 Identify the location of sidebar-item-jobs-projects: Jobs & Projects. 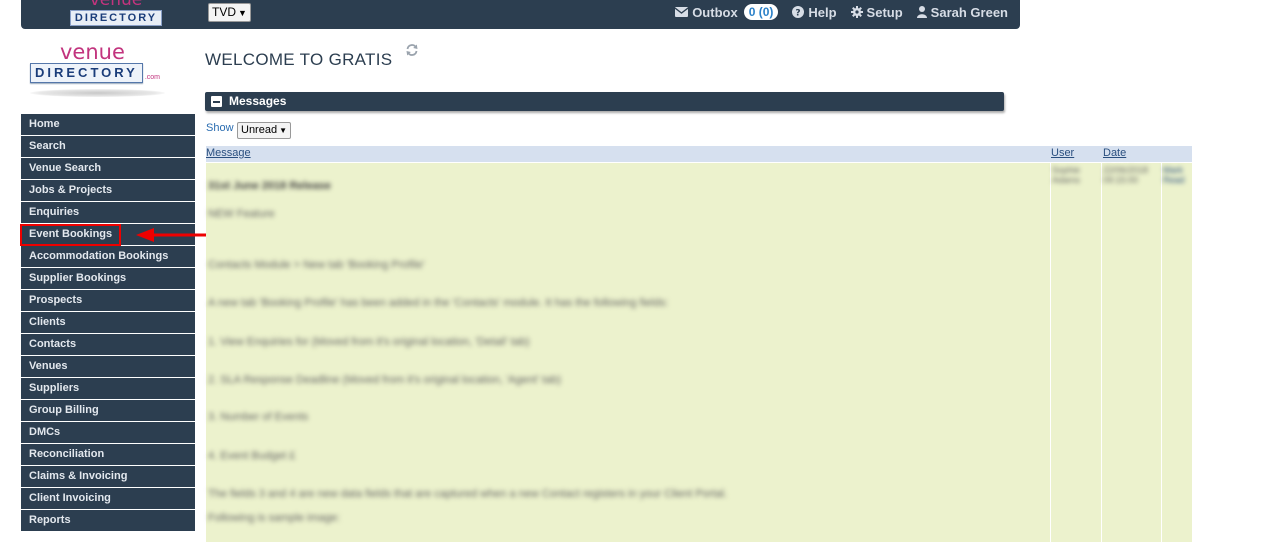
(108, 190).